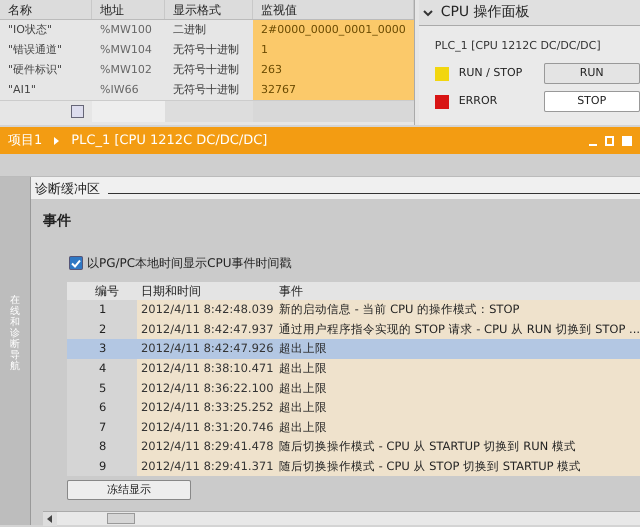  I want to click on device-name: PLC_1 [CPU 1212C DC/DC/DC], so click(518, 46).